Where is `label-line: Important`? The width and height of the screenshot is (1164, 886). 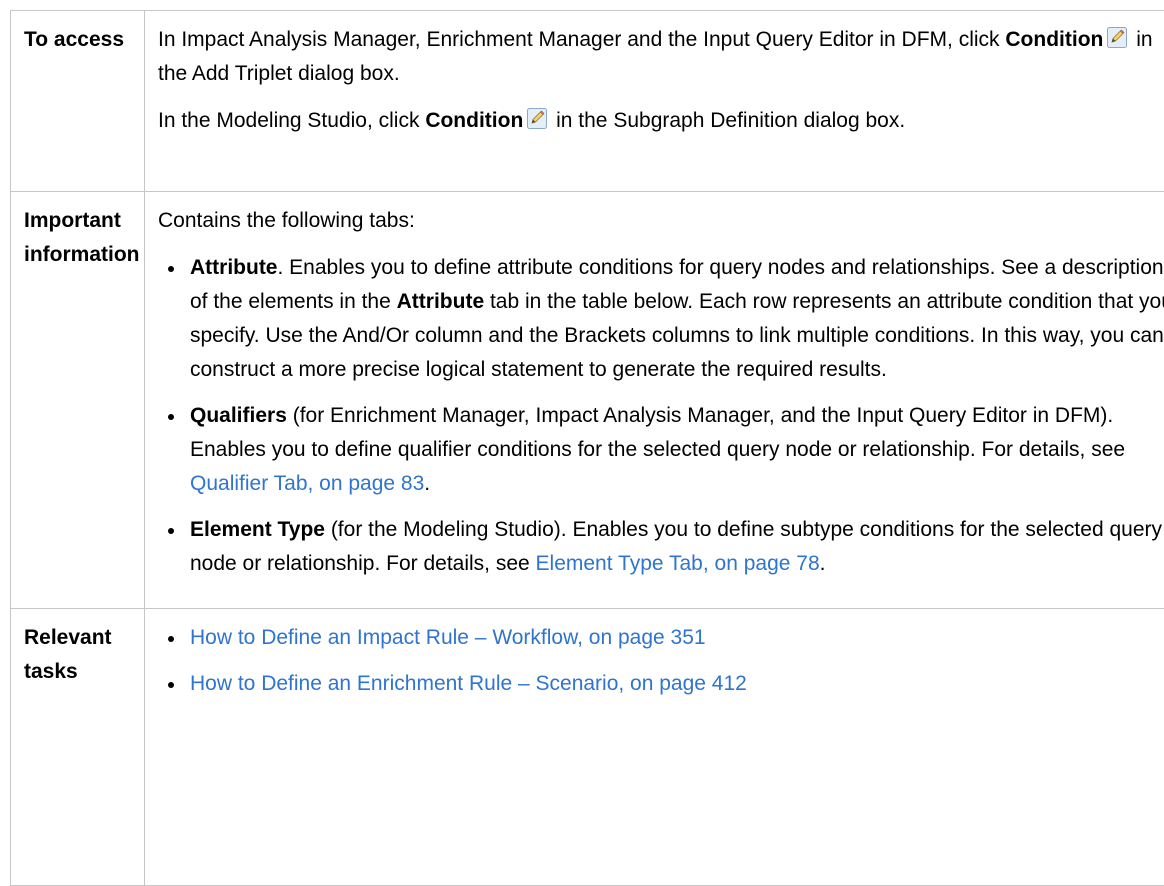 label-line: Important is located at coordinates (72, 220).